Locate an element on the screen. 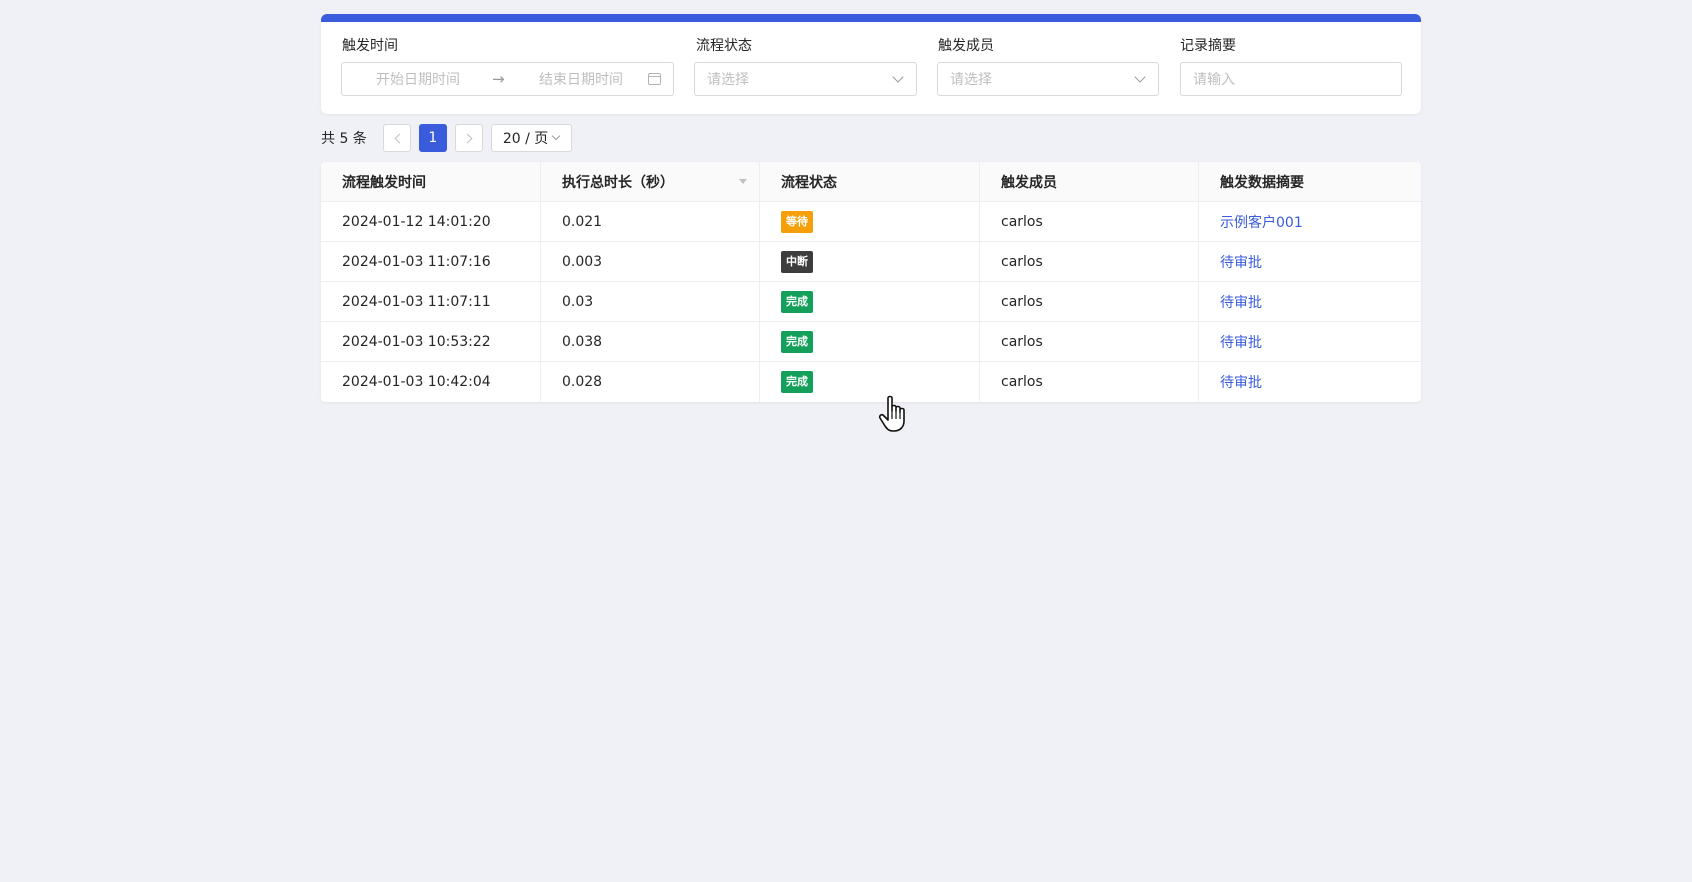 This screenshot has height=882, width=1692. header-member: 触发成员 is located at coordinates (1089, 181).